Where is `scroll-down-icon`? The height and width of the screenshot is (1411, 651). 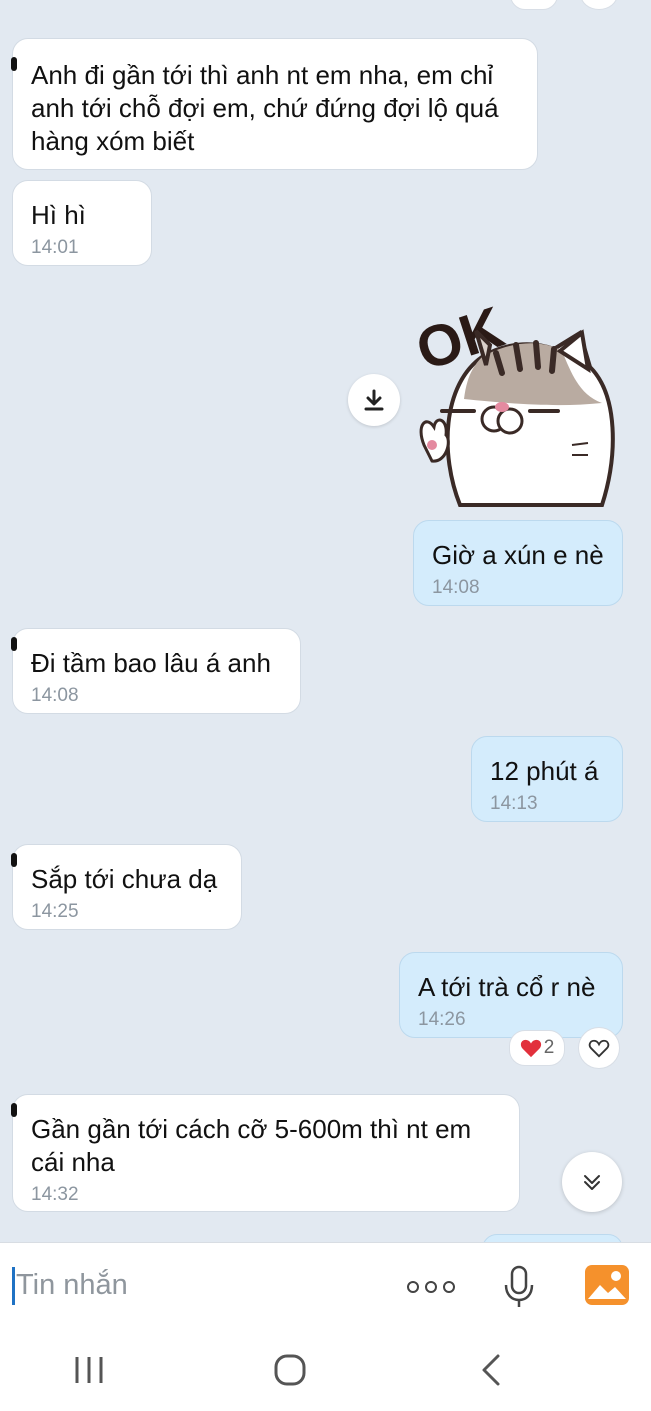 scroll-down-icon is located at coordinates (592, 1182).